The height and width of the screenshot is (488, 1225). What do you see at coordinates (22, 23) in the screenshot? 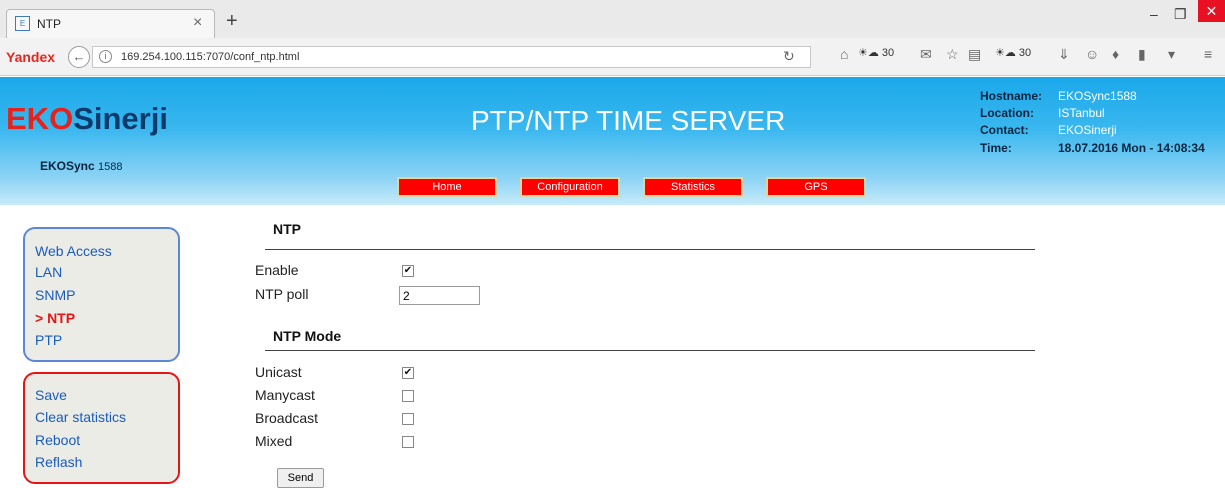
I see `page-favicon-icon: E` at bounding box center [22, 23].